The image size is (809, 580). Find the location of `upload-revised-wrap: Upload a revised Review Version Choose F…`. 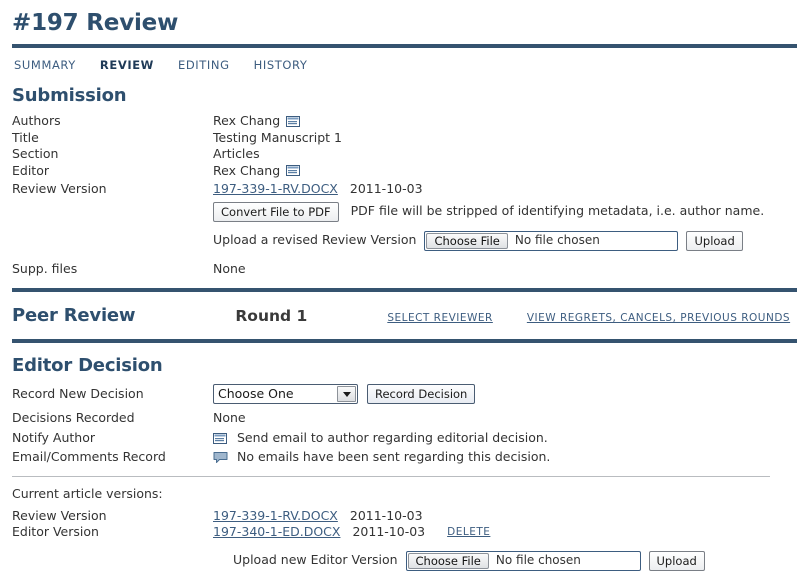

upload-revised-wrap: Upload a revised Review Version Choose F… is located at coordinates (478, 240).